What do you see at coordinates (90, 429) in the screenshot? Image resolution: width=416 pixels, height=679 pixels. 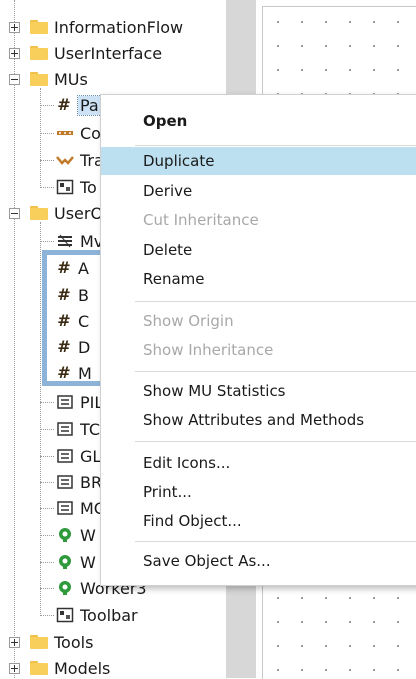 I see `tree-item-label: TC` at bounding box center [90, 429].